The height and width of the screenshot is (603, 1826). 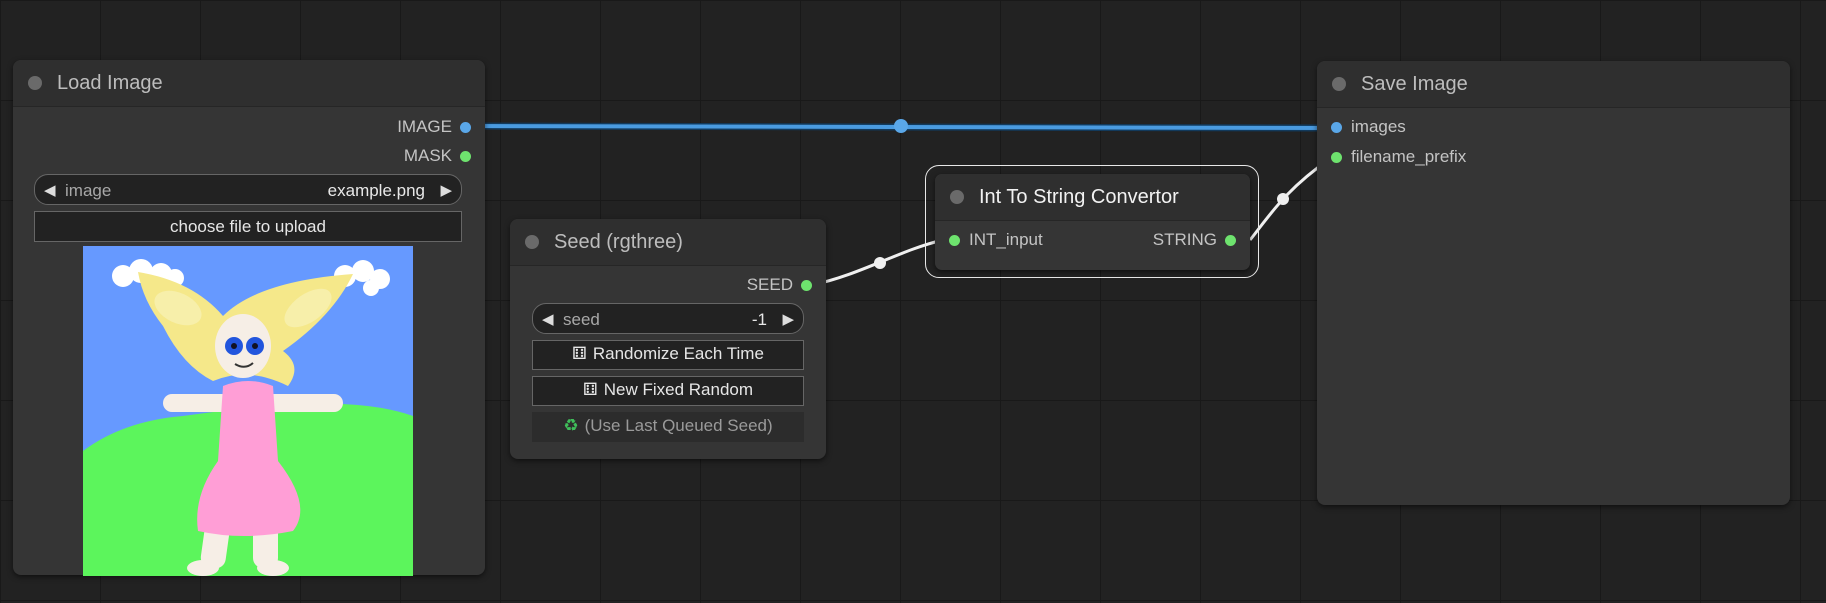 I want to click on node-title-text: Save Image, so click(x=1414, y=84).